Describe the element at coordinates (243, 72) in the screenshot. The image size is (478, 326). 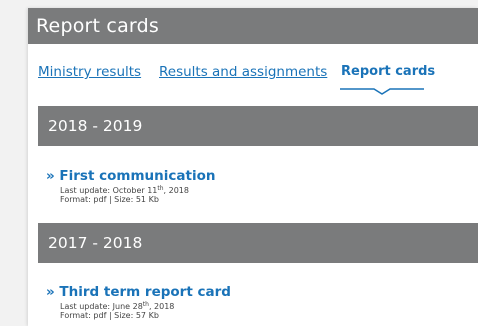
I see `tab-results-and-assignments: Results and assignments` at that location.